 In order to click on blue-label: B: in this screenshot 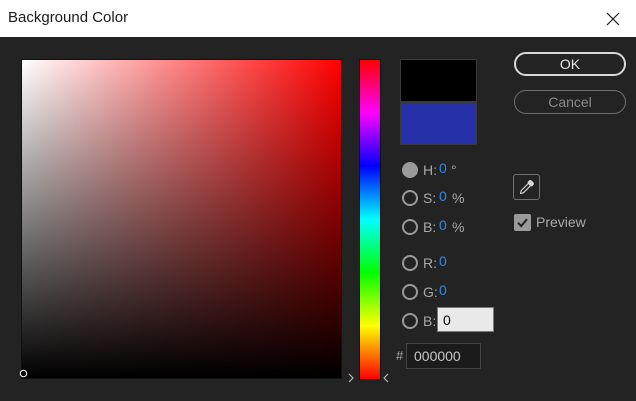, I will do `click(430, 321)`.